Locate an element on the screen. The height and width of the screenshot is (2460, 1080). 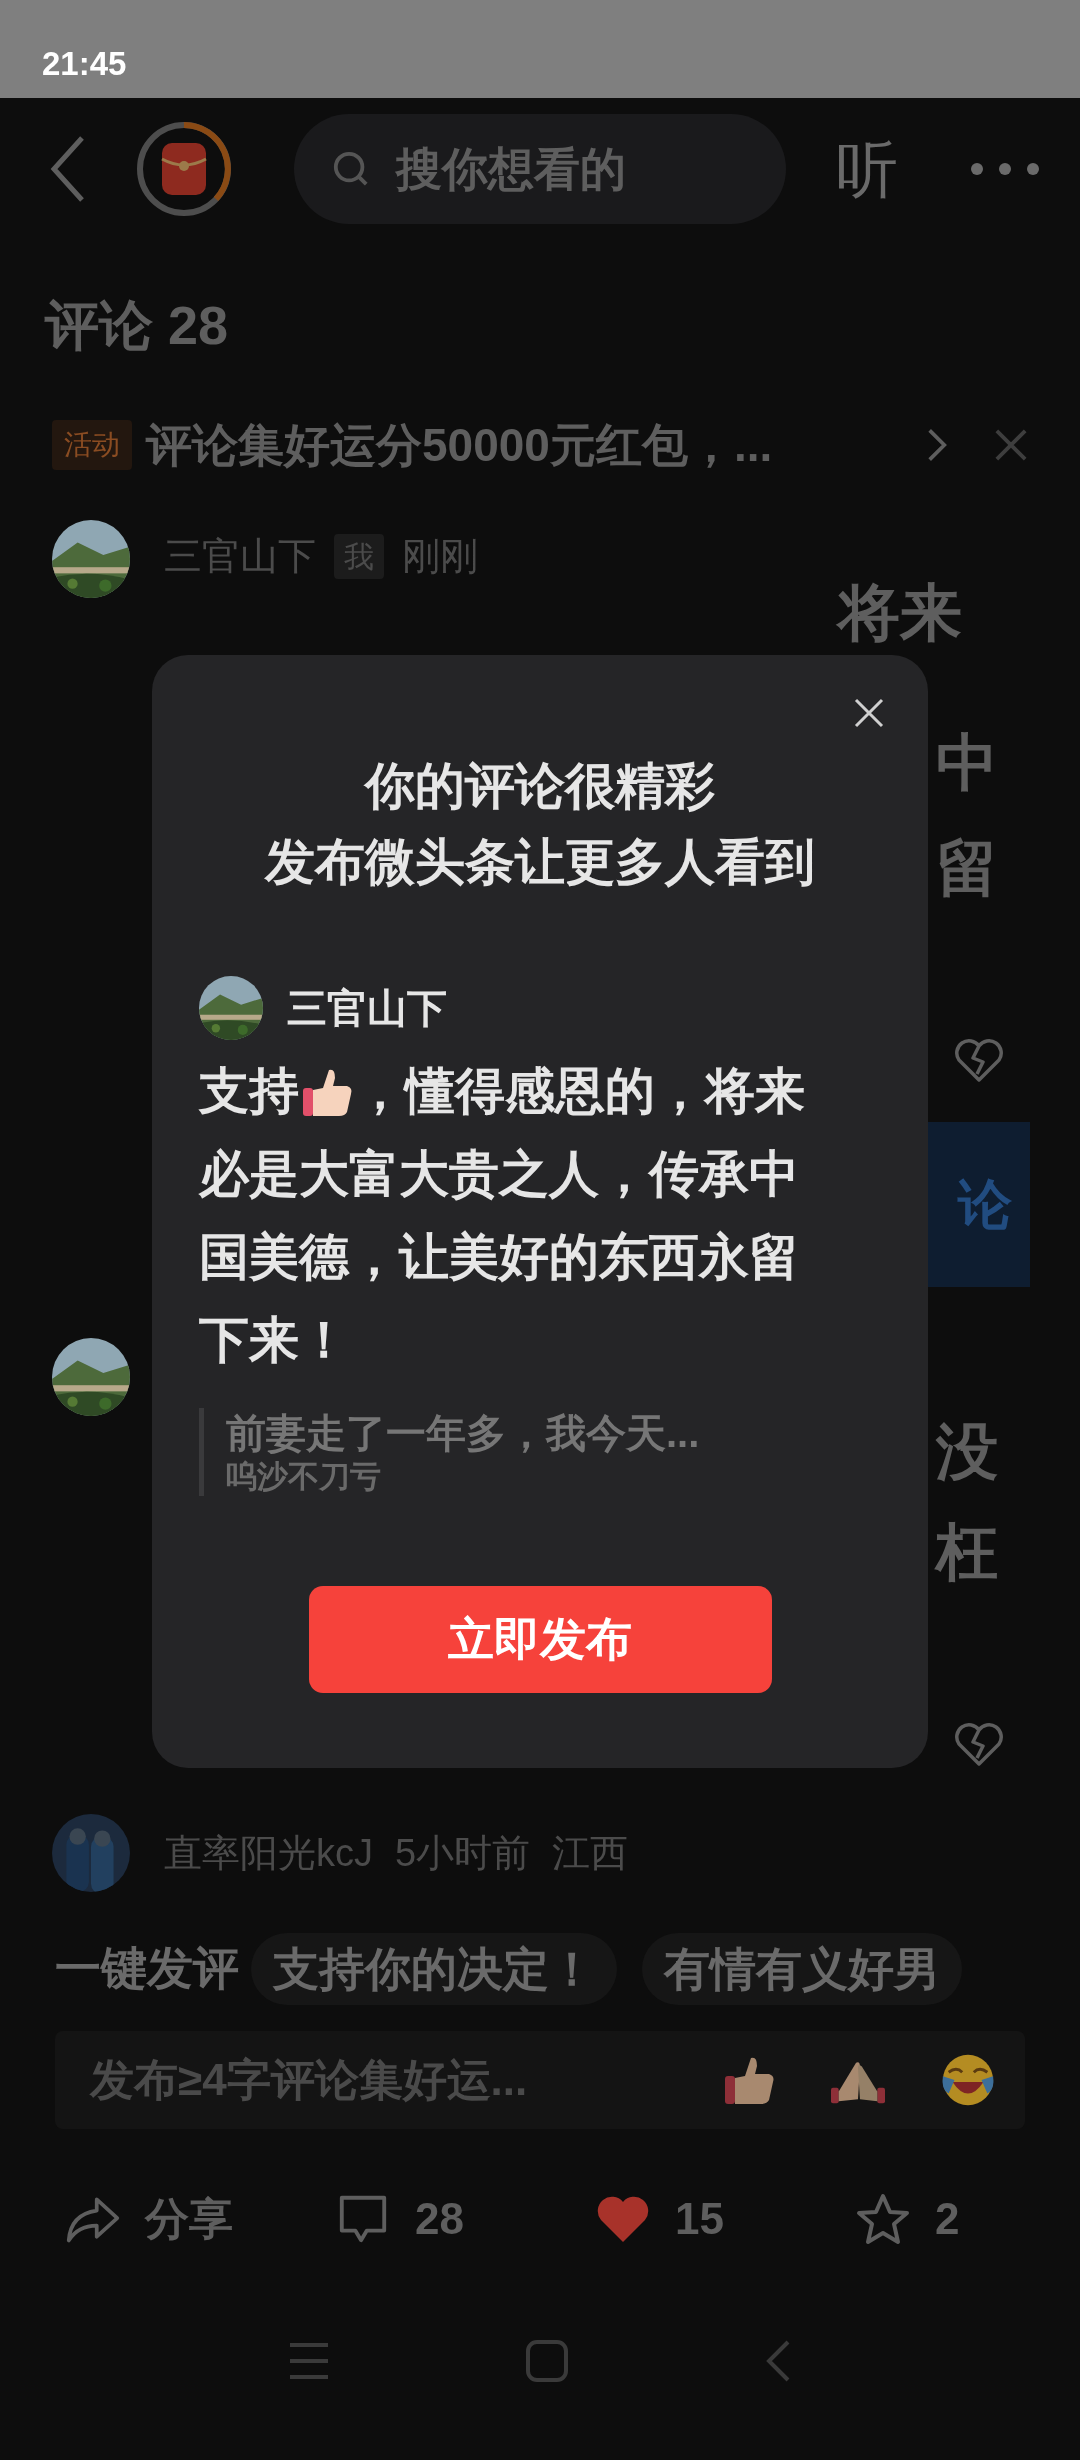
comment-text: 支持 is located at coordinates (249, 1091).